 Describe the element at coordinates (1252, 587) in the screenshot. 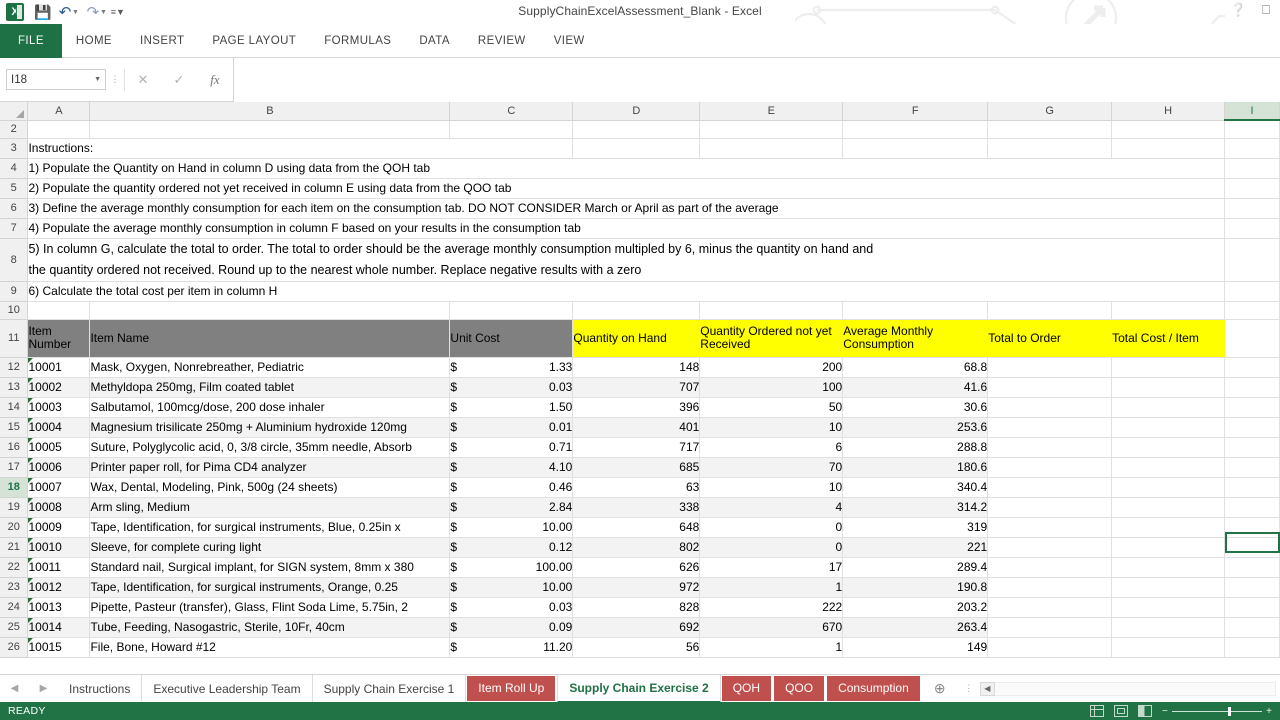

I see `cell-i23` at that location.